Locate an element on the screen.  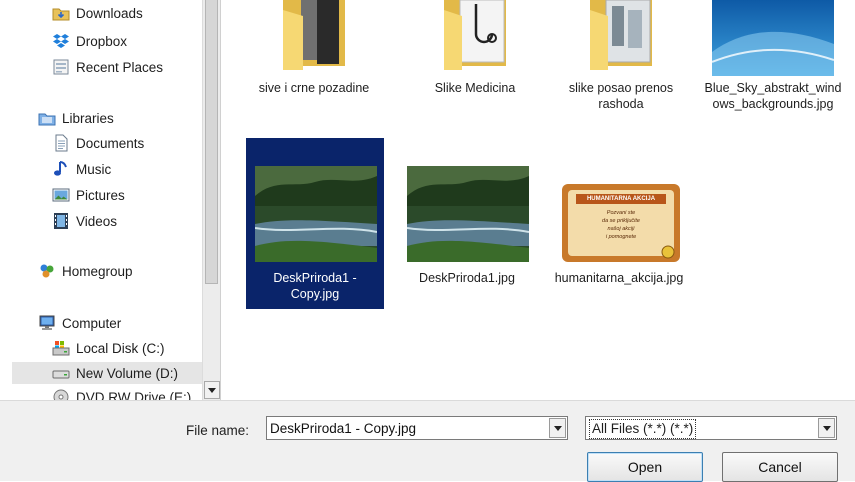
nav-item-pictures: Pictures is located at coordinates (88, 195).